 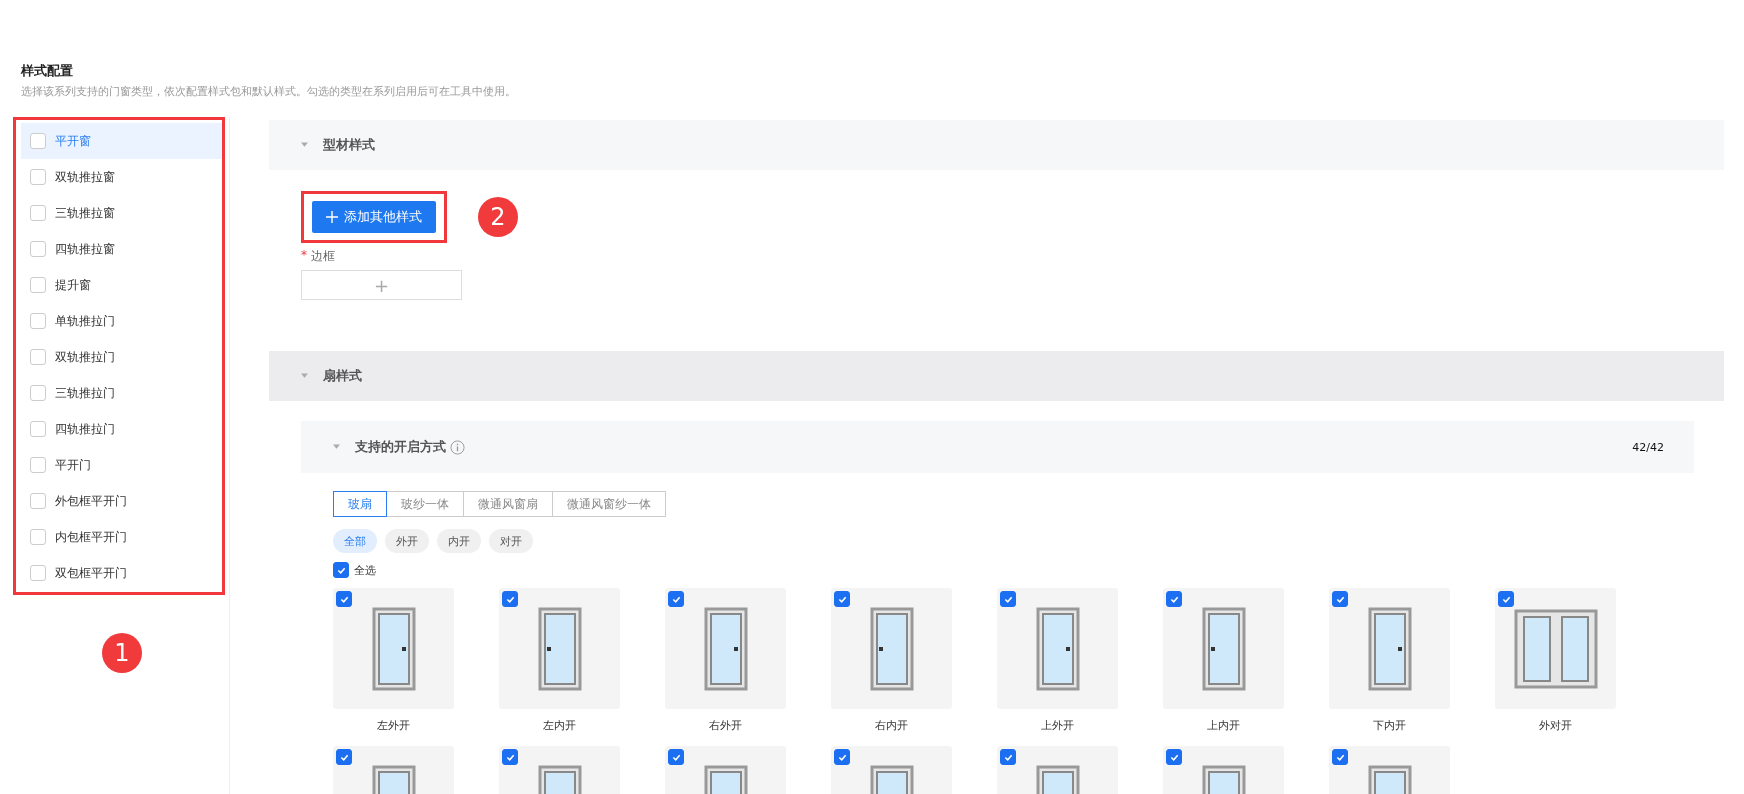 I want to click on window-type-label: 外包框平开门, so click(x=91, y=501).